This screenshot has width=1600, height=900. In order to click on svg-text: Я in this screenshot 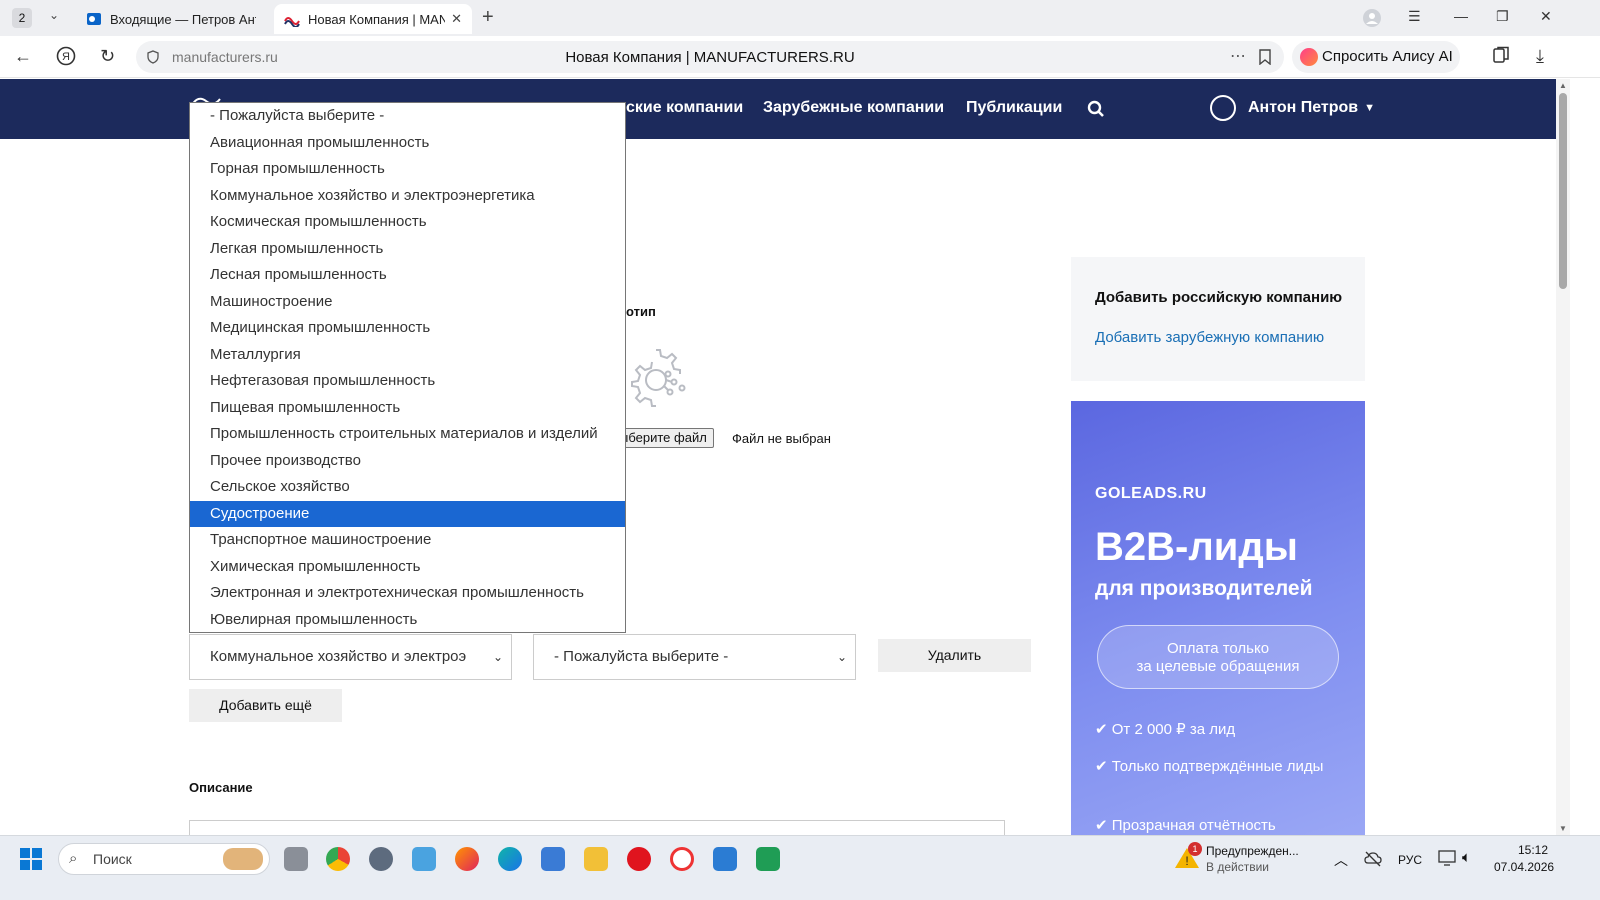, I will do `click(66, 57)`.